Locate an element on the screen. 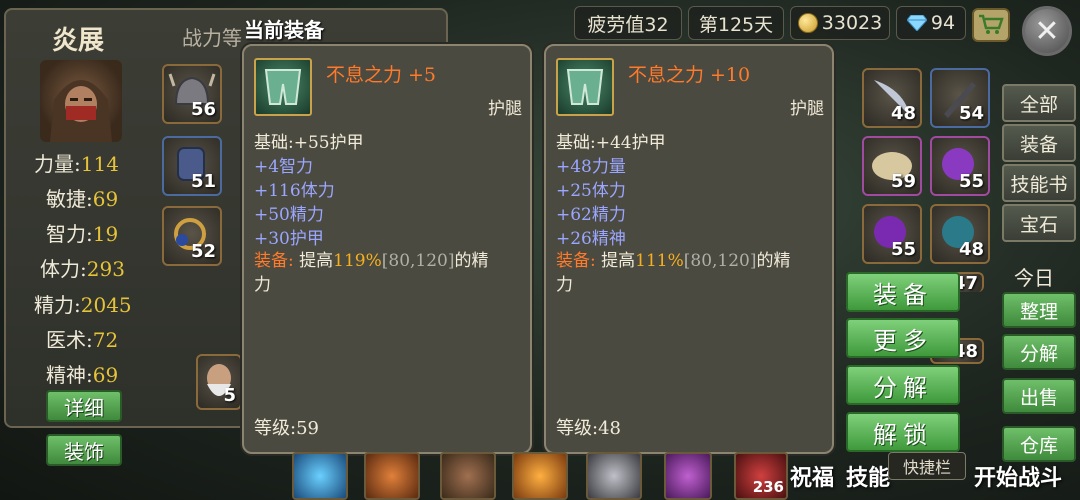 The height and width of the screenshot is (500, 1080). bonus-stat: +48力量 is located at coordinates (591, 167).